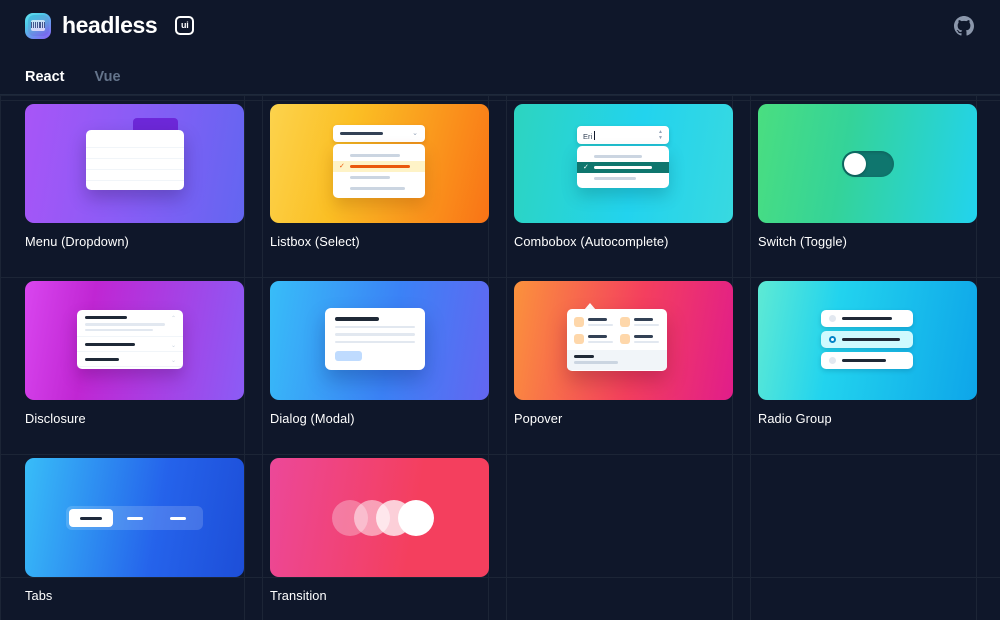 The image size is (1000, 620). Describe the element at coordinates (623, 167) in the screenshot. I see `combobox-options-panel: ✓` at that location.